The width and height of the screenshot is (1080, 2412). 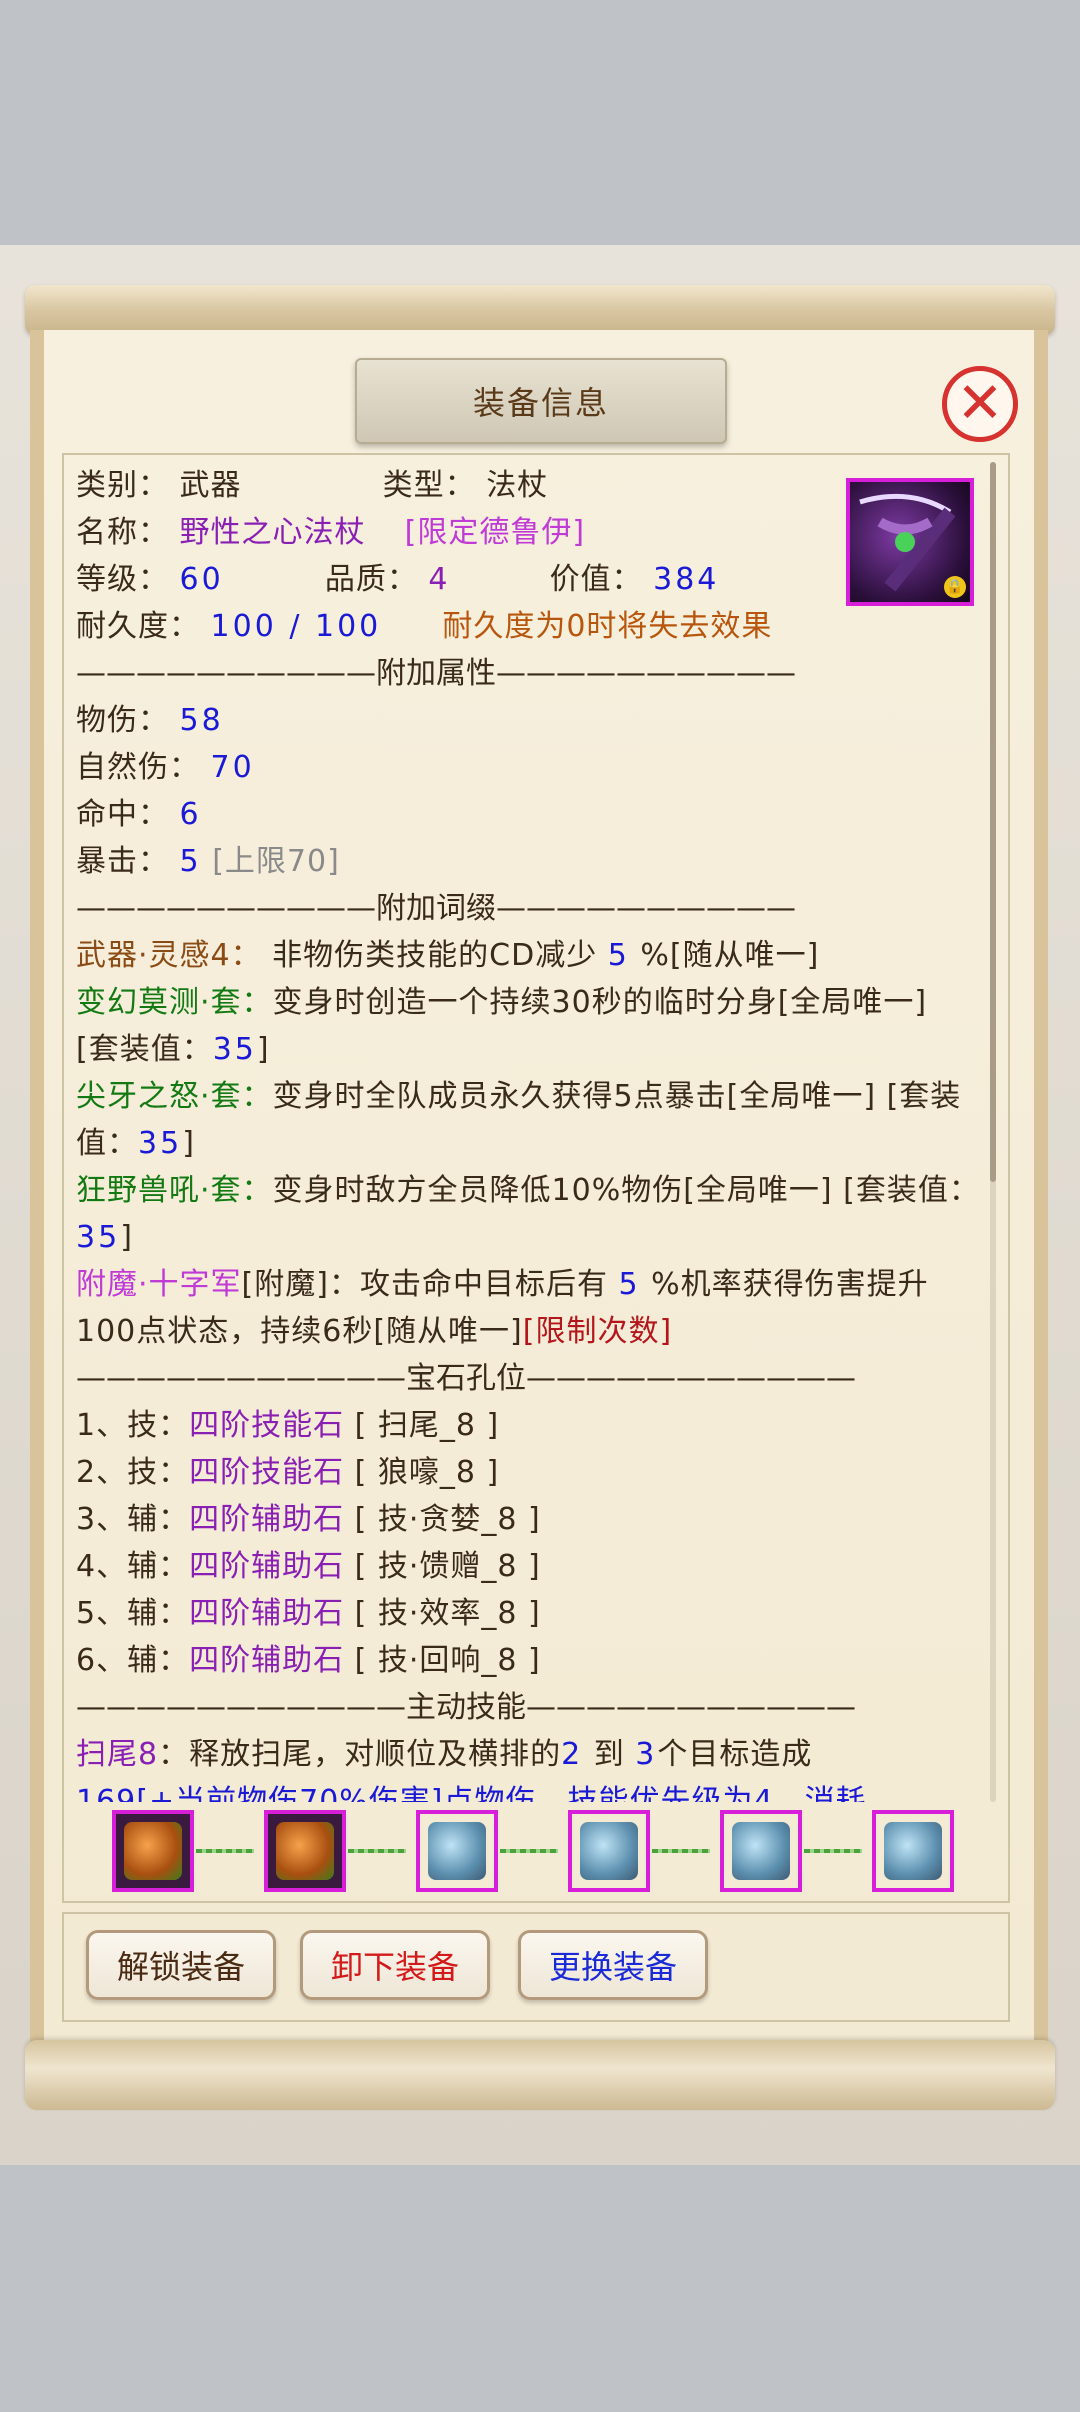 What do you see at coordinates (371, 579) in the screenshot?
I see `quality-label: 品质：` at bounding box center [371, 579].